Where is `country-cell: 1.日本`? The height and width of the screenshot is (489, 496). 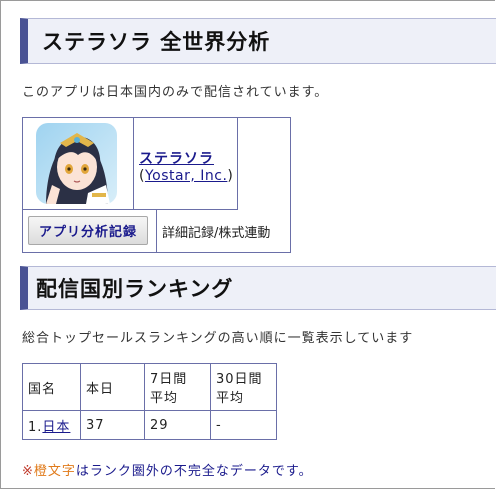 country-cell: 1.日本 is located at coordinates (51, 425).